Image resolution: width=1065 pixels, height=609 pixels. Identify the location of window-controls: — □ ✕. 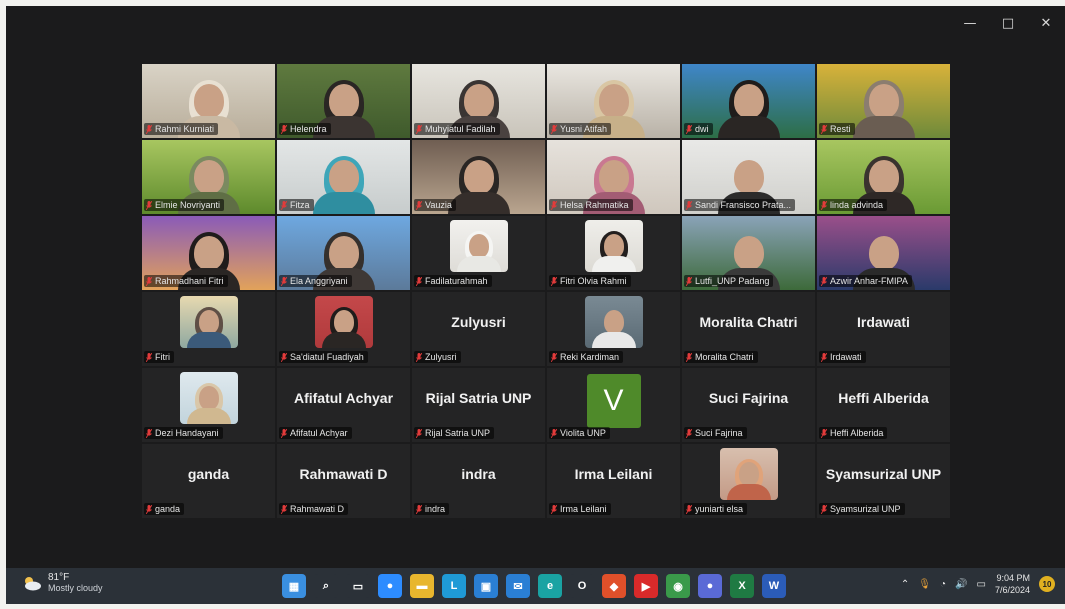
(1008, 23).